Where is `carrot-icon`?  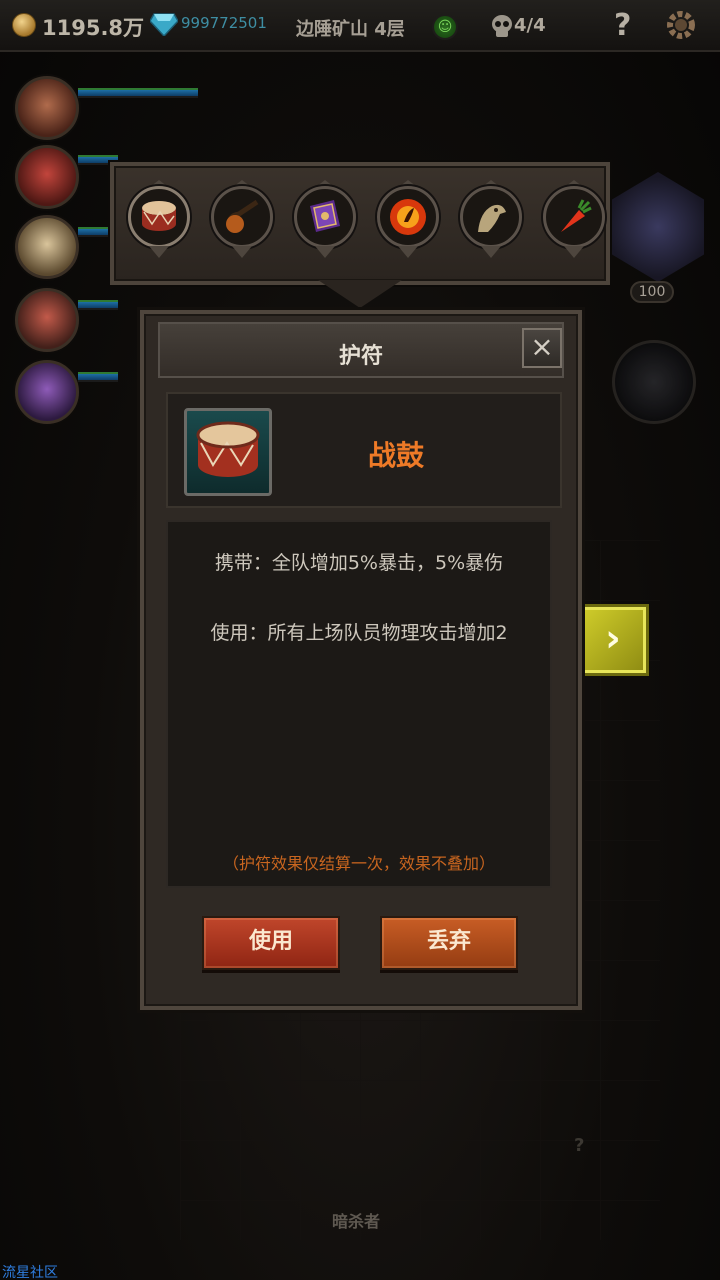 carrot-icon is located at coordinates (576, 215).